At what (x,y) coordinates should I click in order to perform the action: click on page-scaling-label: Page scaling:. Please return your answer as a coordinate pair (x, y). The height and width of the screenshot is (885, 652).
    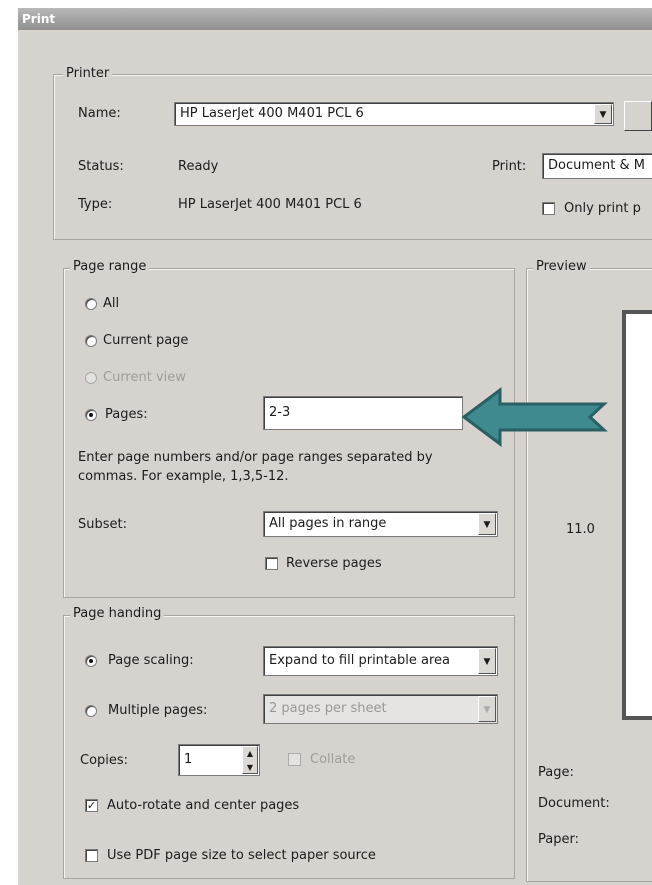
    Looking at the image, I should click on (151, 660).